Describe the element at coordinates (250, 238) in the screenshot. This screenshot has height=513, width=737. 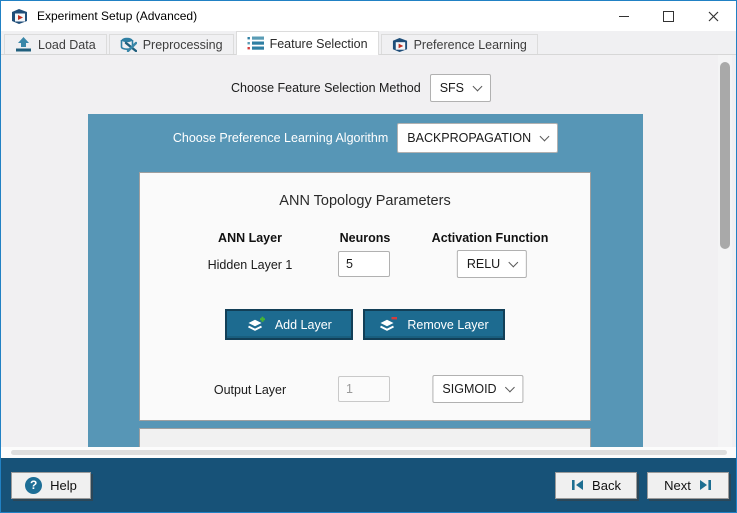
I see `column-header-ann-layer: ANN Layer` at that location.